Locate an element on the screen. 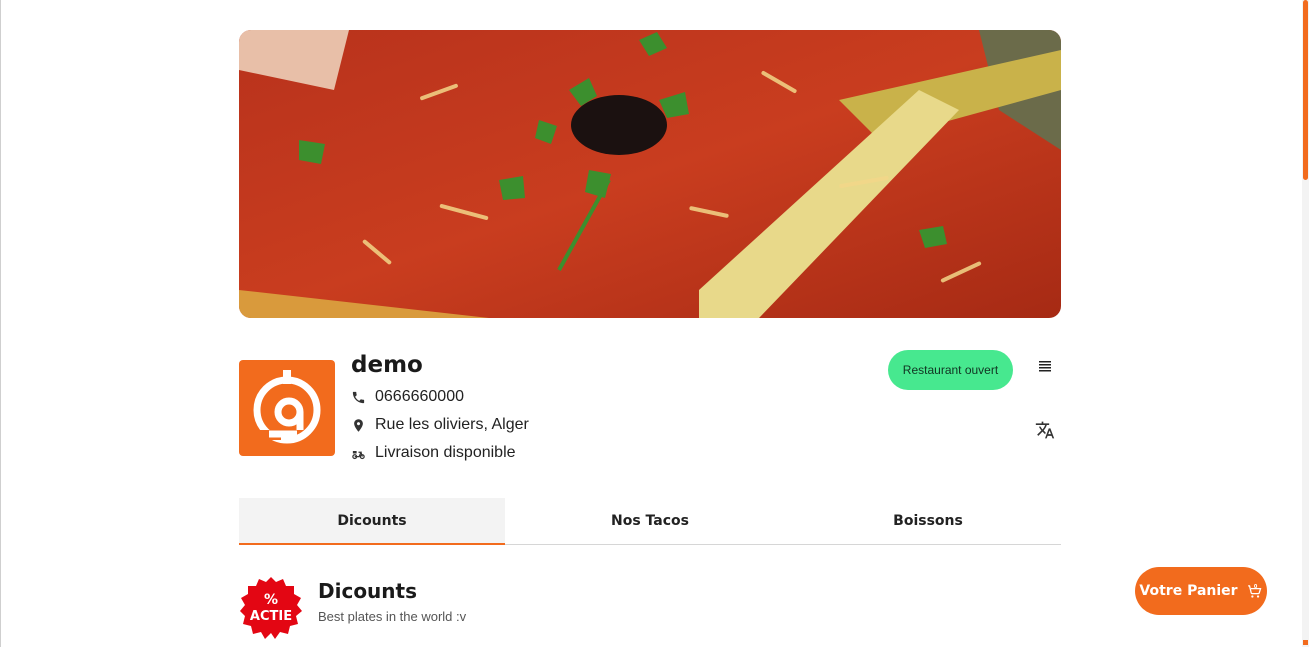 The width and height of the screenshot is (1309, 647). cart-button: Votre Panier 0 is located at coordinates (1201, 591).